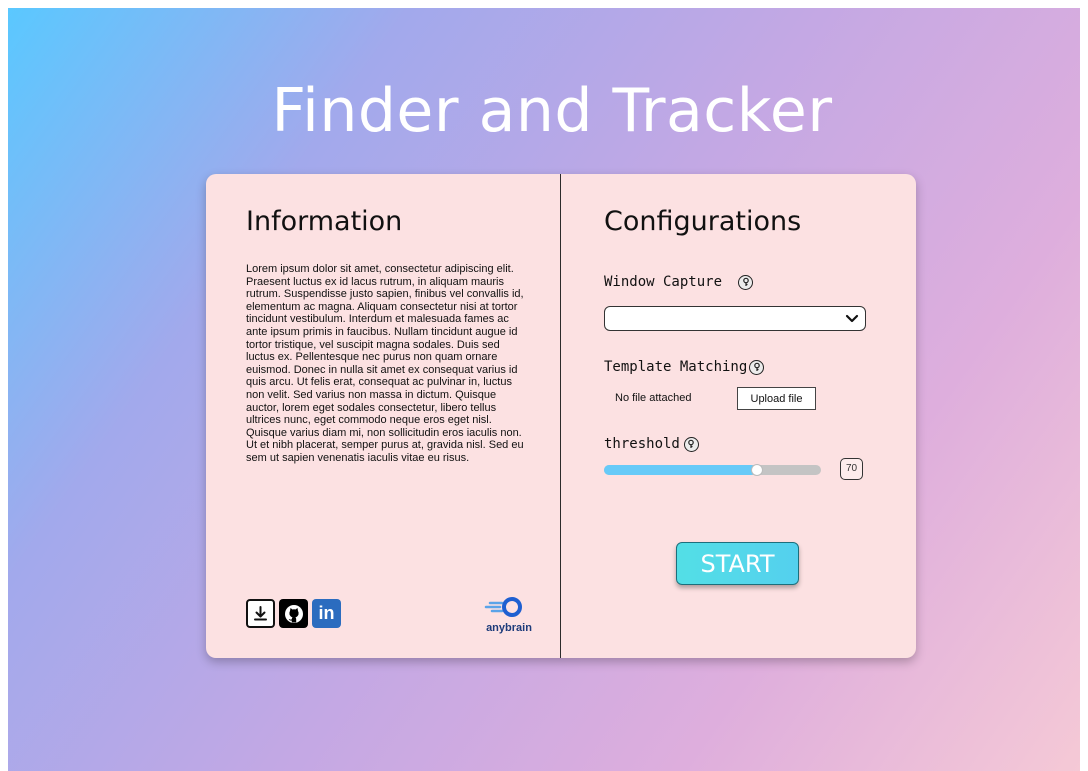  I want to click on download-icon, so click(260, 613).